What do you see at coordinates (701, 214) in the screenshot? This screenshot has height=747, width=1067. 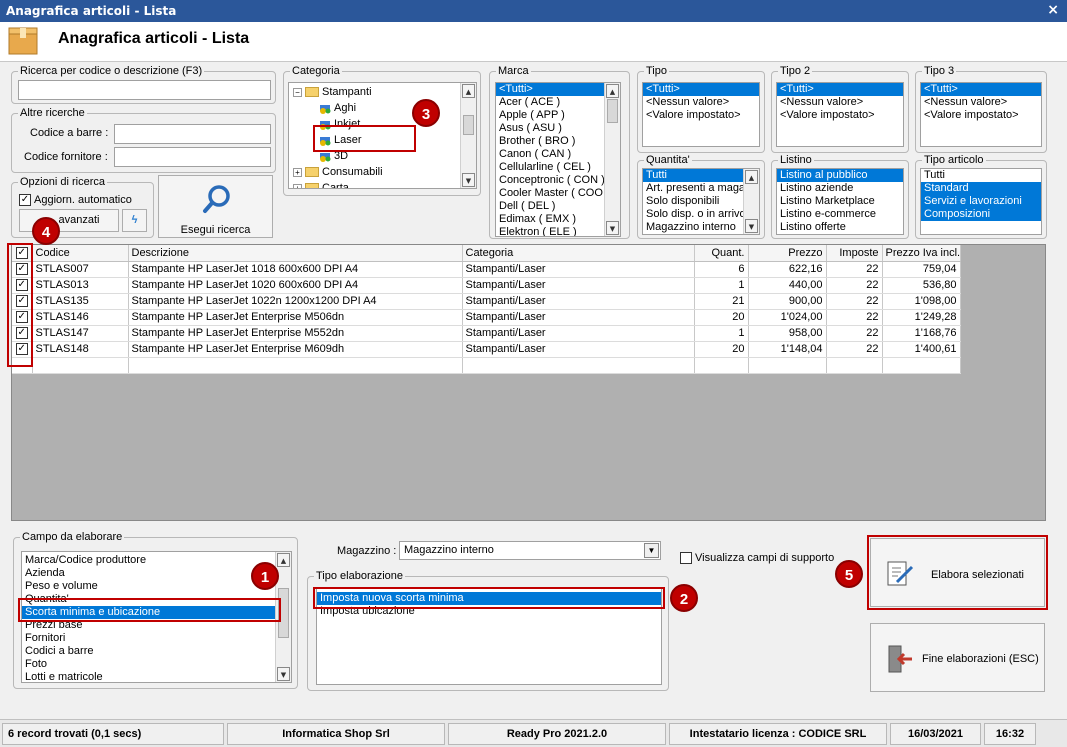 I see `list-item: Solo disp. o in arrivo` at bounding box center [701, 214].